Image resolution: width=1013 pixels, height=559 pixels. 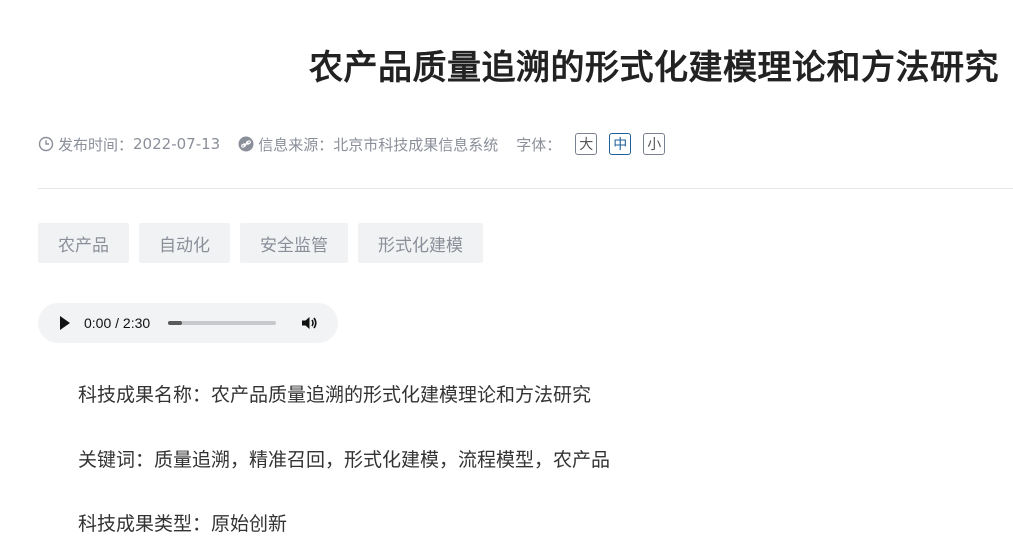 What do you see at coordinates (654, 144) in the screenshot?
I see `font-size-small-button: 小` at bounding box center [654, 144].